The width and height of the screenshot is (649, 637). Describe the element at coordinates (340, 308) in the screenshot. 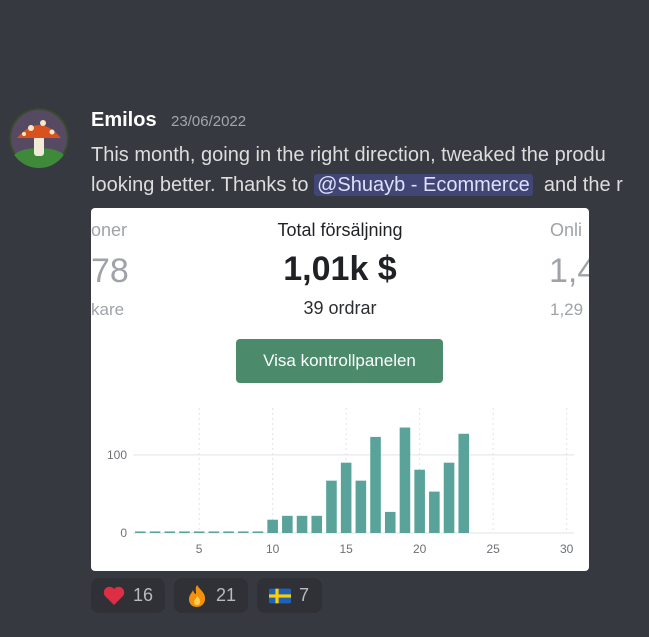

I see `order-count: 39 ordrar` at that location.